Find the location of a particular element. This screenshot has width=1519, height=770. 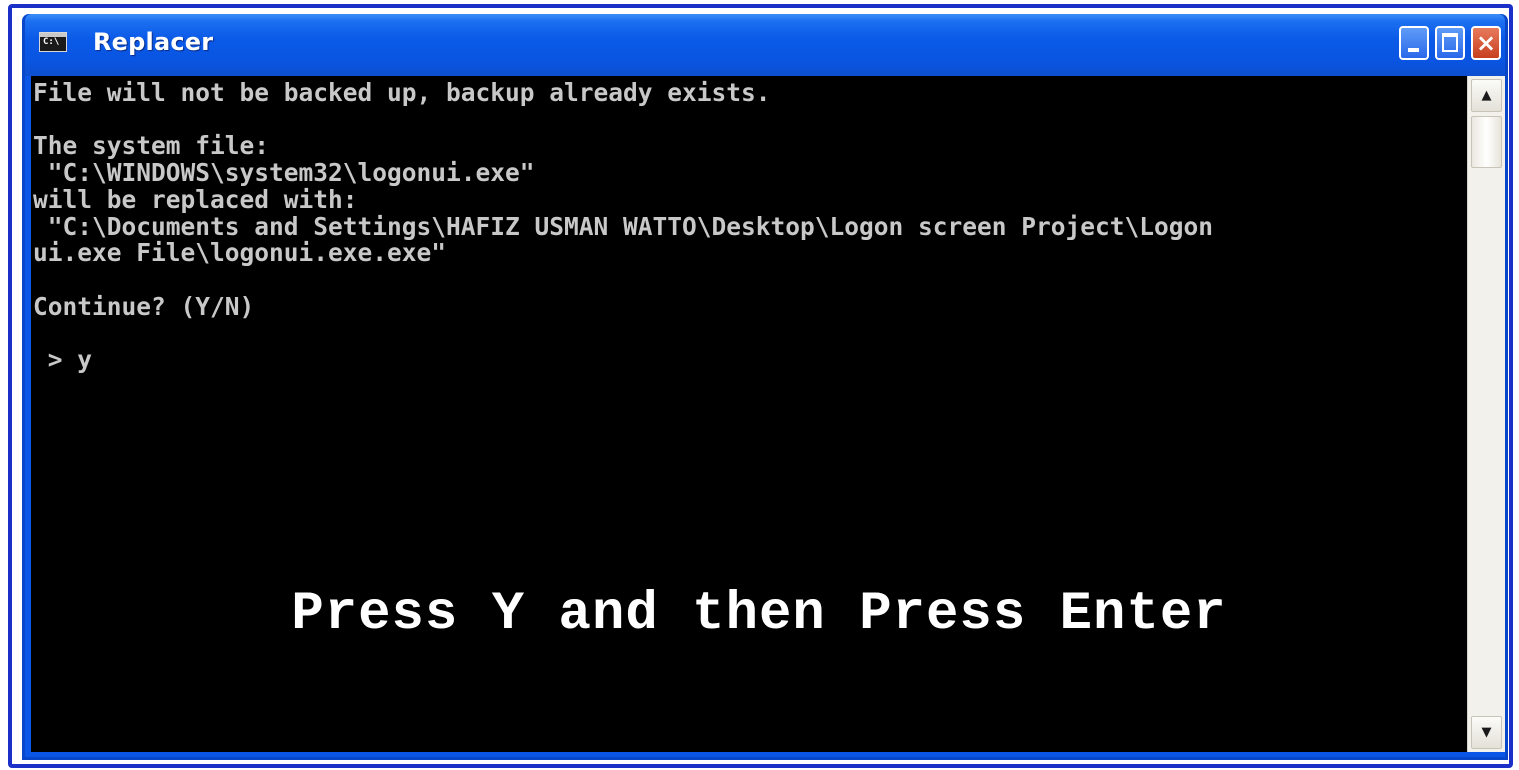

scroll-thumb is located at coordinates (1486, 142).